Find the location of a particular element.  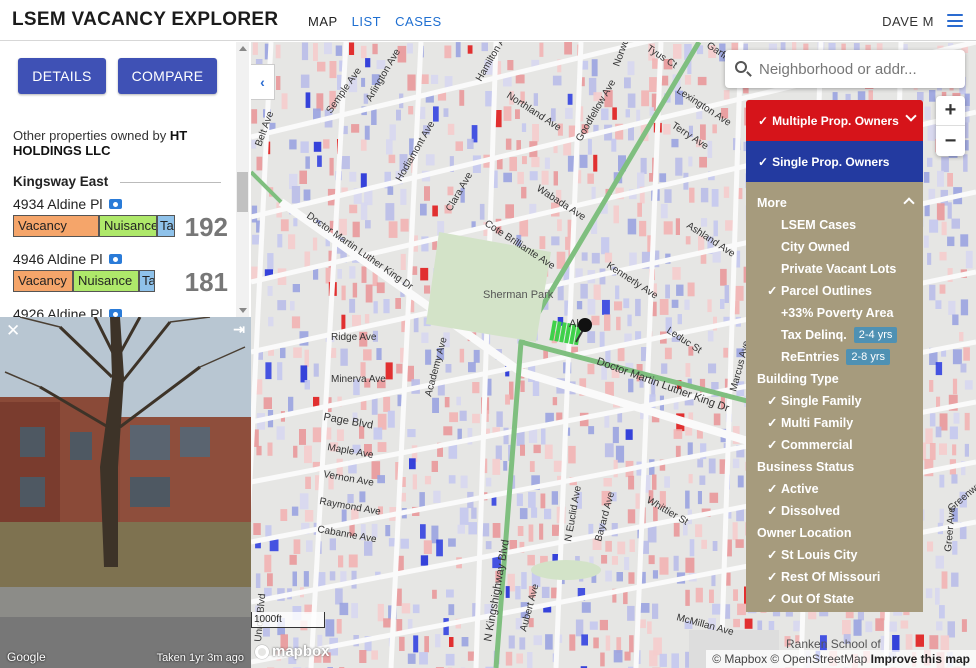

multiple-owners-toggle: ✓ Multiple Prop. Owners is located at coordinates (834, 120).